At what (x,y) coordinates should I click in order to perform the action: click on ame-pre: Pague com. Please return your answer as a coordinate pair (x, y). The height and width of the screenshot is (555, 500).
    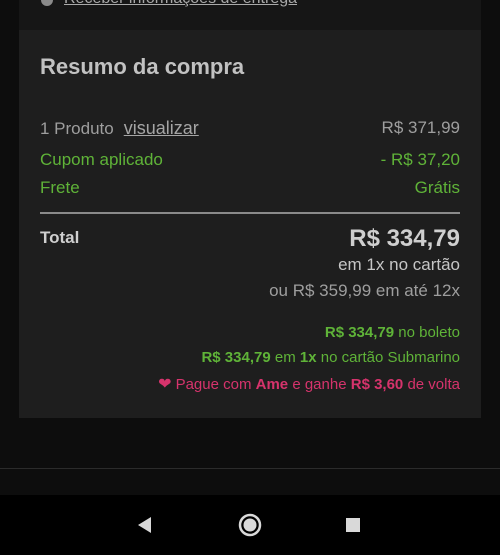
    Looking at the image, I should click on (213, 384).